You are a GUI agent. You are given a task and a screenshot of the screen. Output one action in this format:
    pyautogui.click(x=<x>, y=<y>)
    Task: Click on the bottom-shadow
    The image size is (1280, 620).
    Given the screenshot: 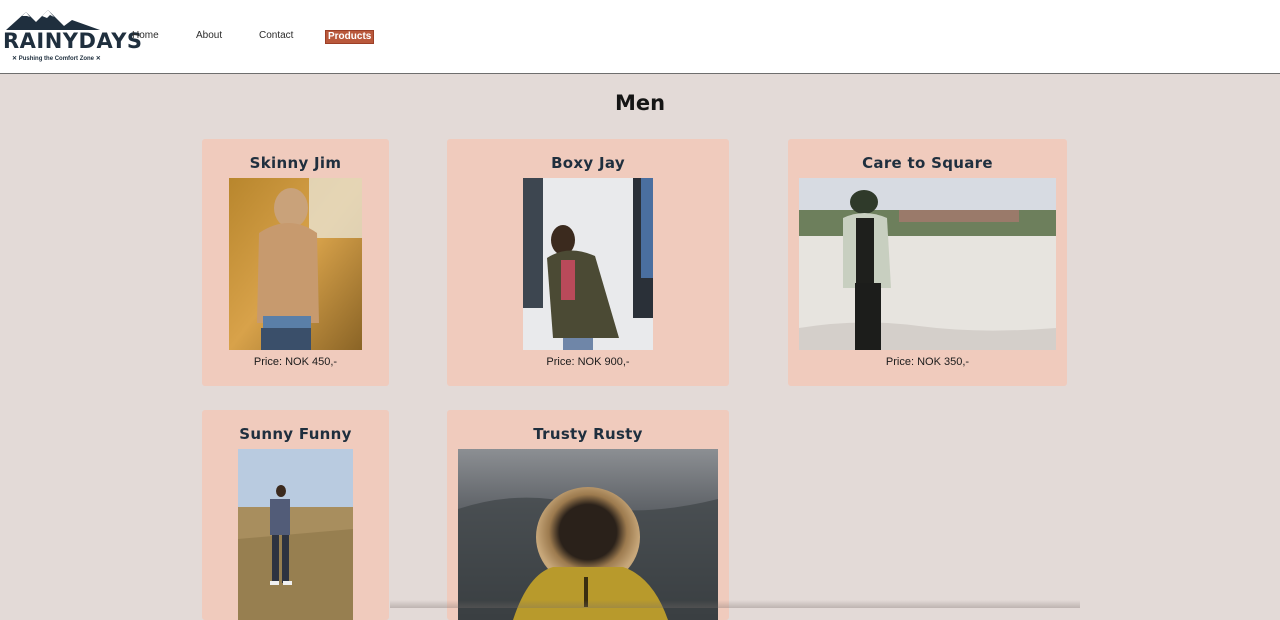 What is the action you would take?
    pyautogui.click(x=735, y=604)
    